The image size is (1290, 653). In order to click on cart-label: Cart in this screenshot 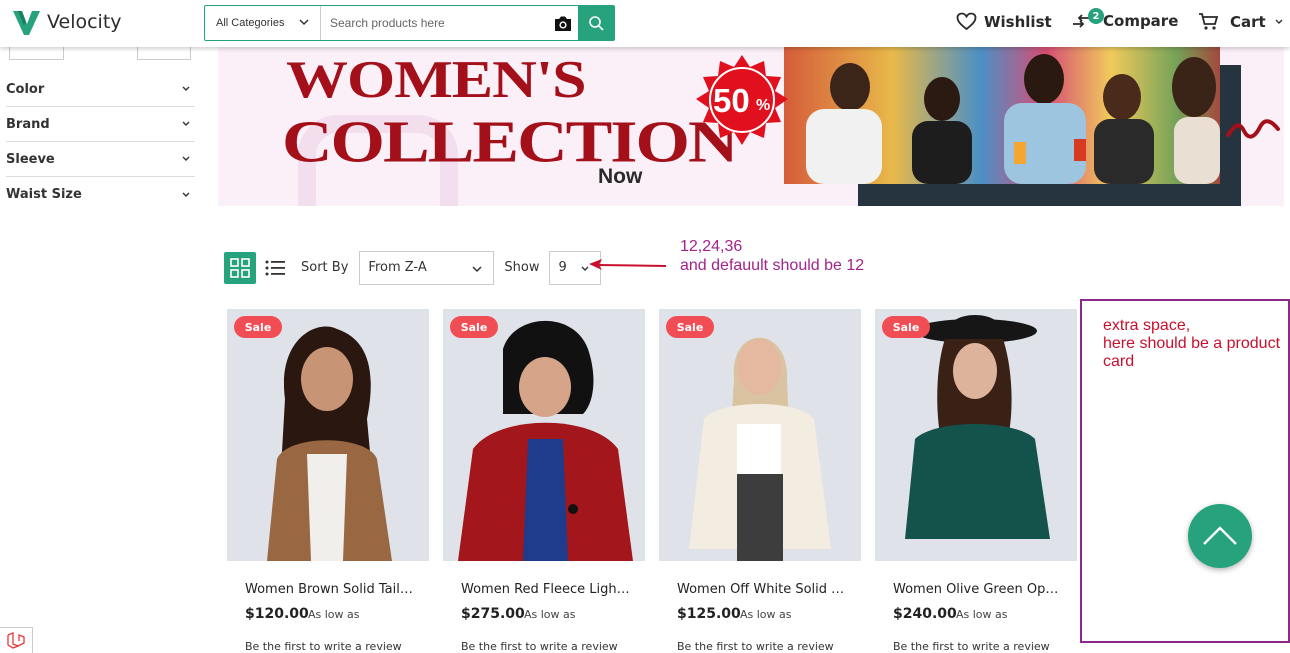, I will do `click(1248, 21)`.